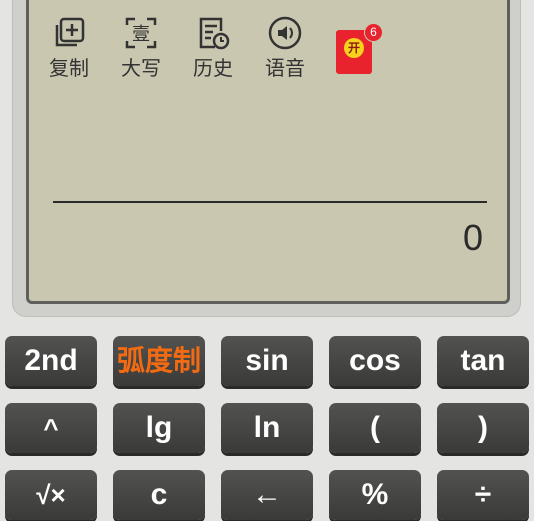 This screenshot has width=534, height=521. I want to click on voice-label: 语音, so click(285, 69).